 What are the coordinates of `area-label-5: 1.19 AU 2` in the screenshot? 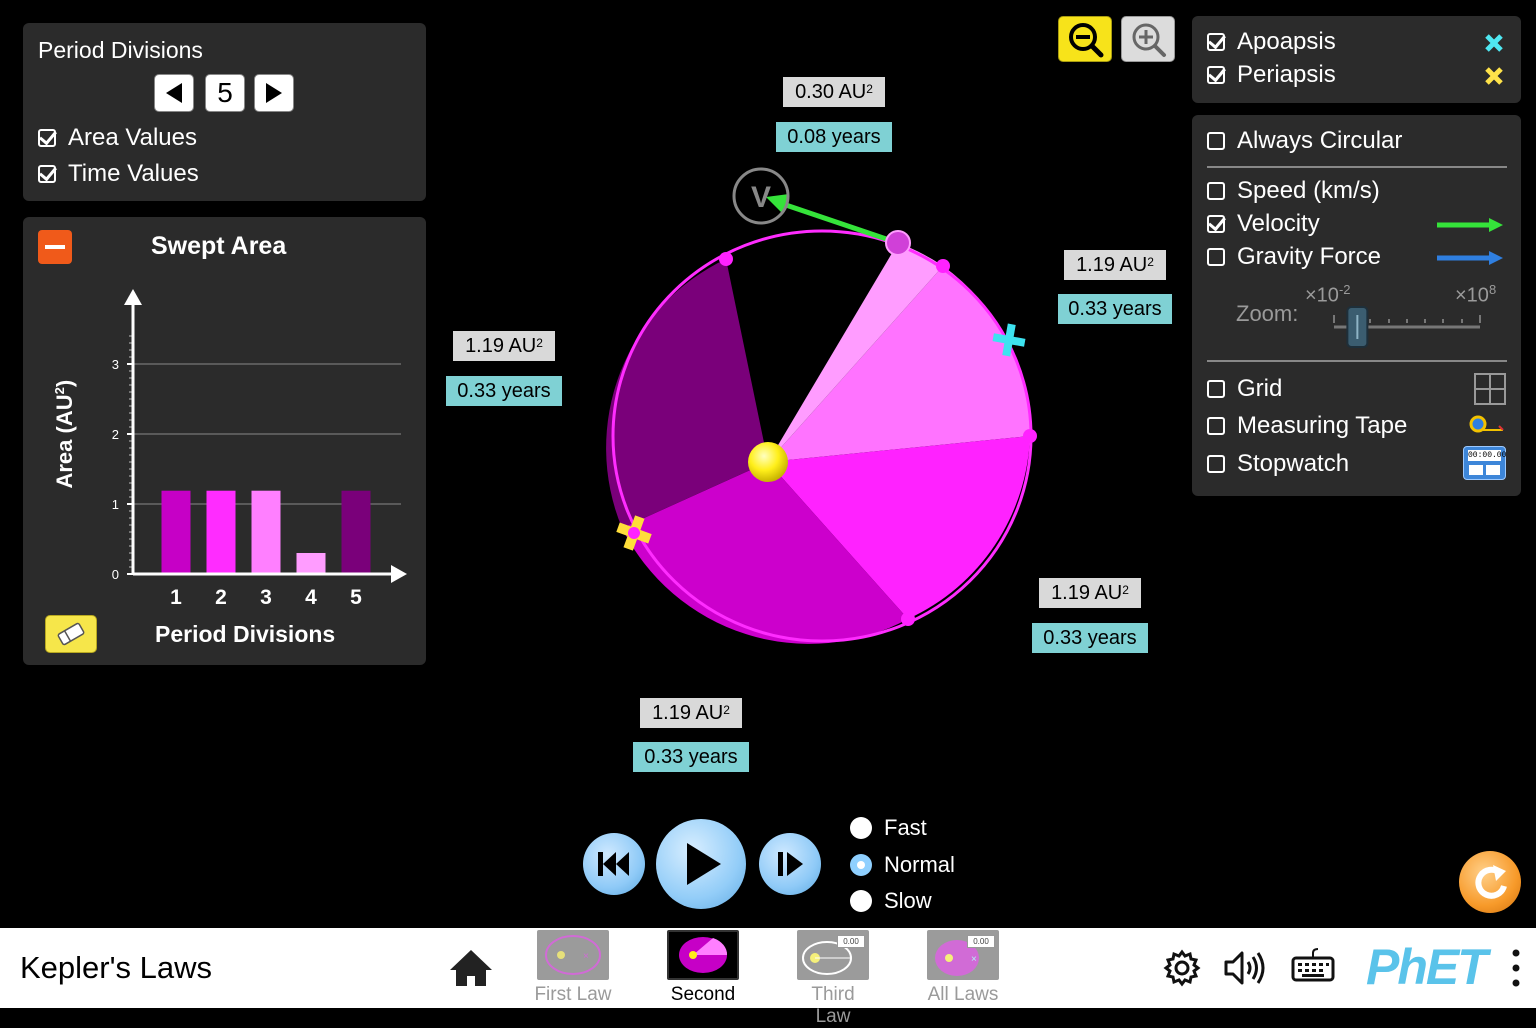 It's located at (504, 346).